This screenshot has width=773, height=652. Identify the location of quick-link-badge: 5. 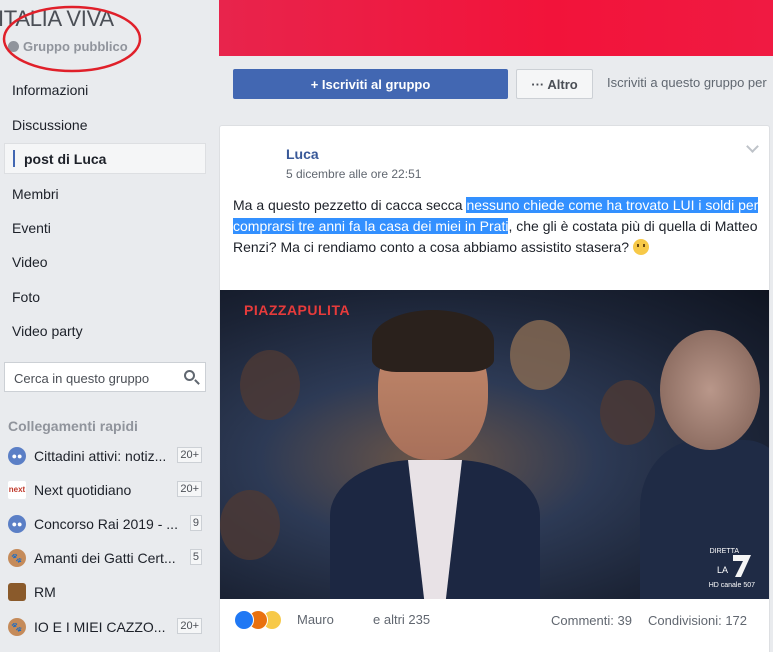
(195, 557).